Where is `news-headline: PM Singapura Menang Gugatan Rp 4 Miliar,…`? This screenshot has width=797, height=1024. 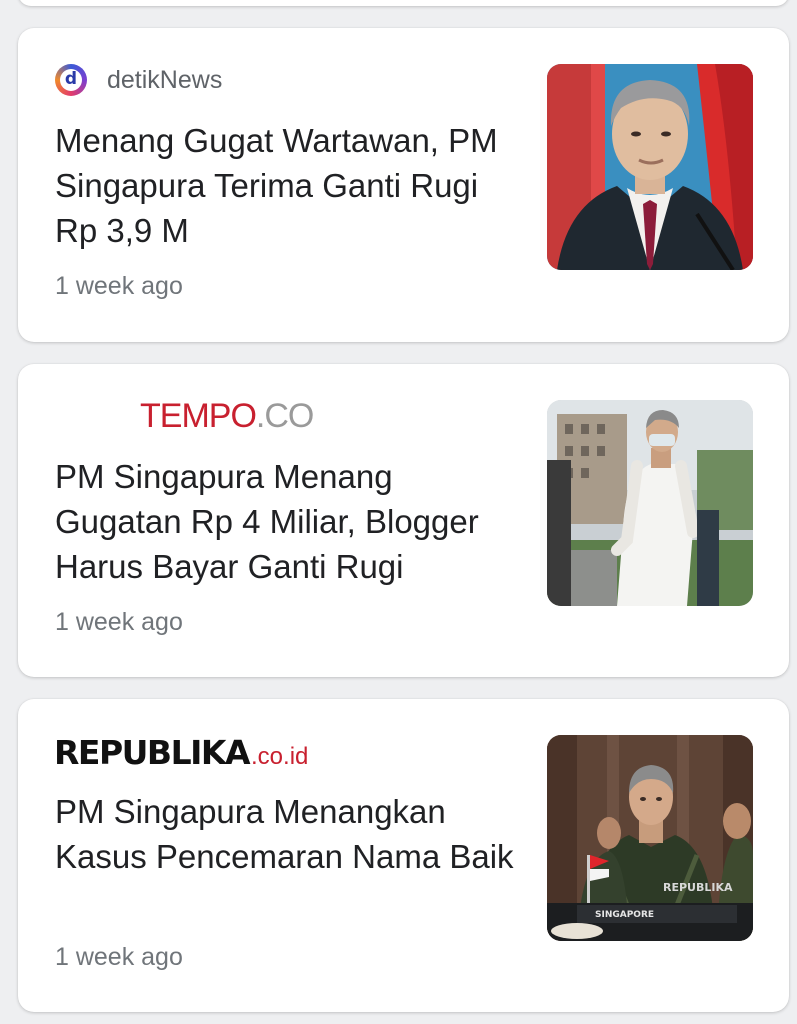
news-headline: PM Singapura Menang Gugatan Rp 4 Miliar,… is located at coordinates (285, 521).